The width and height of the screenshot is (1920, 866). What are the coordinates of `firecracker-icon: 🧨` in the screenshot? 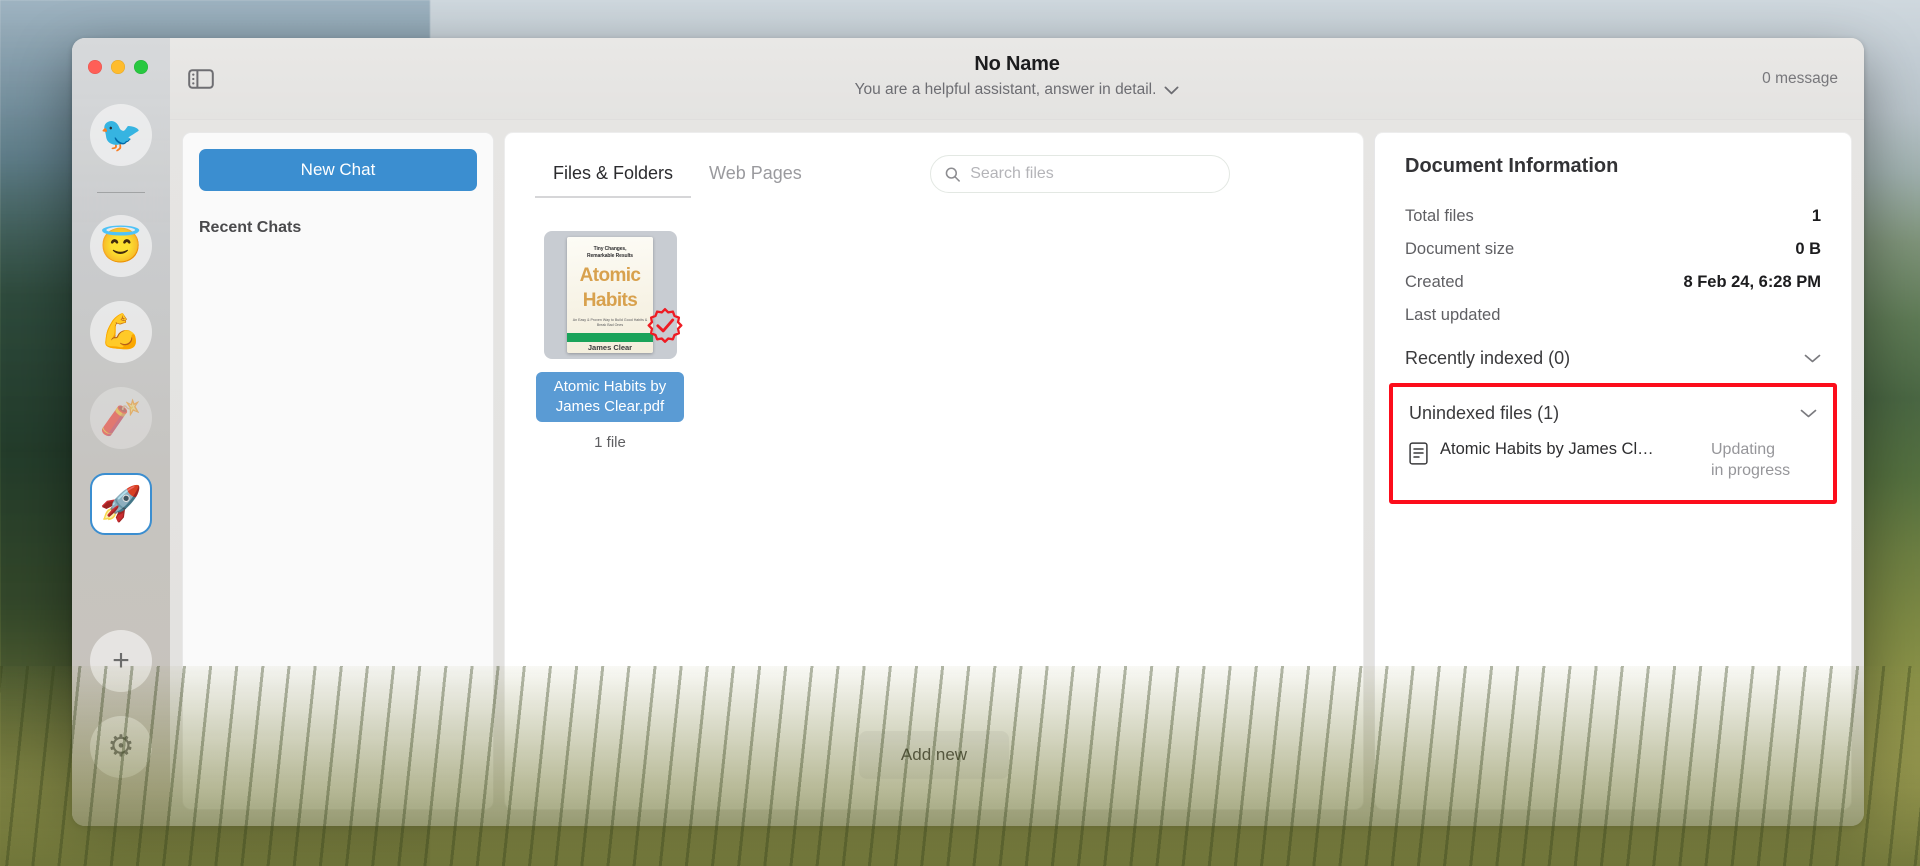 It's located at (121, 418).